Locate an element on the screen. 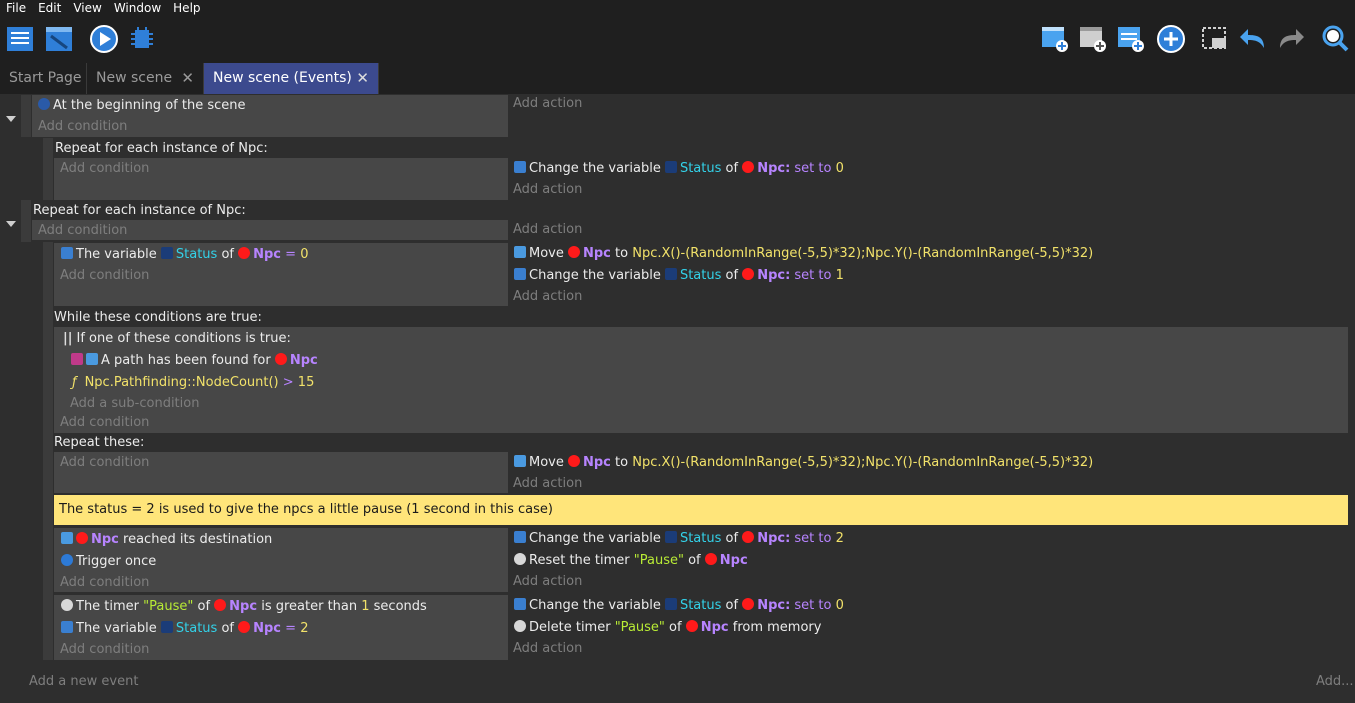  object-name: Npc: is located at coordinates (774, 605).